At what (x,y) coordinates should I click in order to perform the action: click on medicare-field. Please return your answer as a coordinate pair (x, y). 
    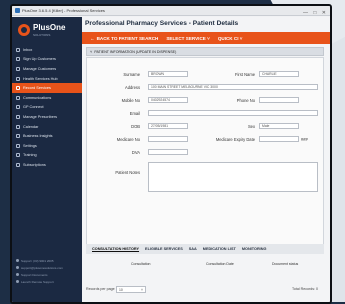
    Looking at the image, I should click on (168, 139).